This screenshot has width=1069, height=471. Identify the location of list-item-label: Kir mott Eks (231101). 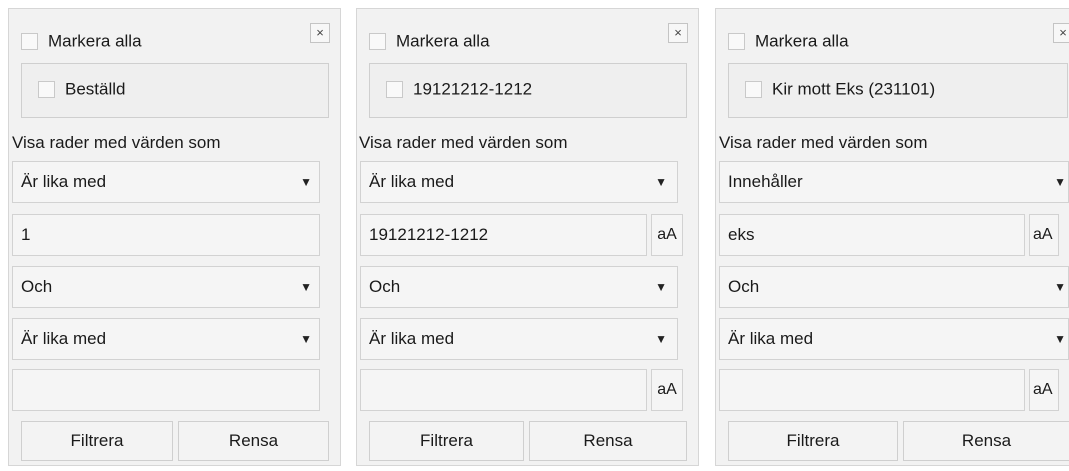
(854, 89).